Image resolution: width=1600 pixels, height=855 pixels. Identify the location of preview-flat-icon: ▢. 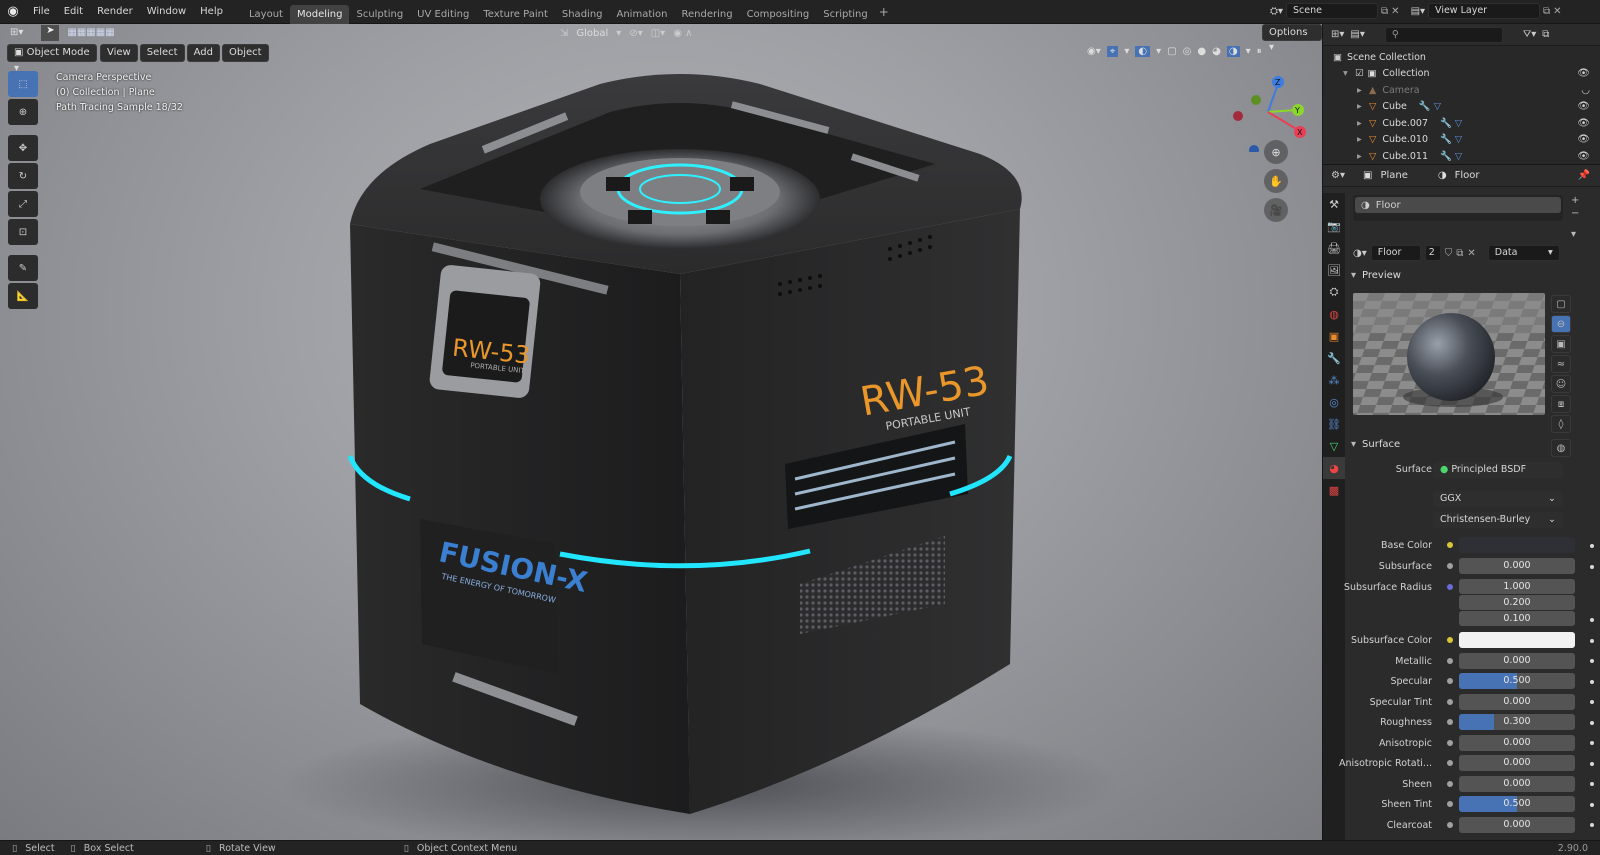
(1561, 304).